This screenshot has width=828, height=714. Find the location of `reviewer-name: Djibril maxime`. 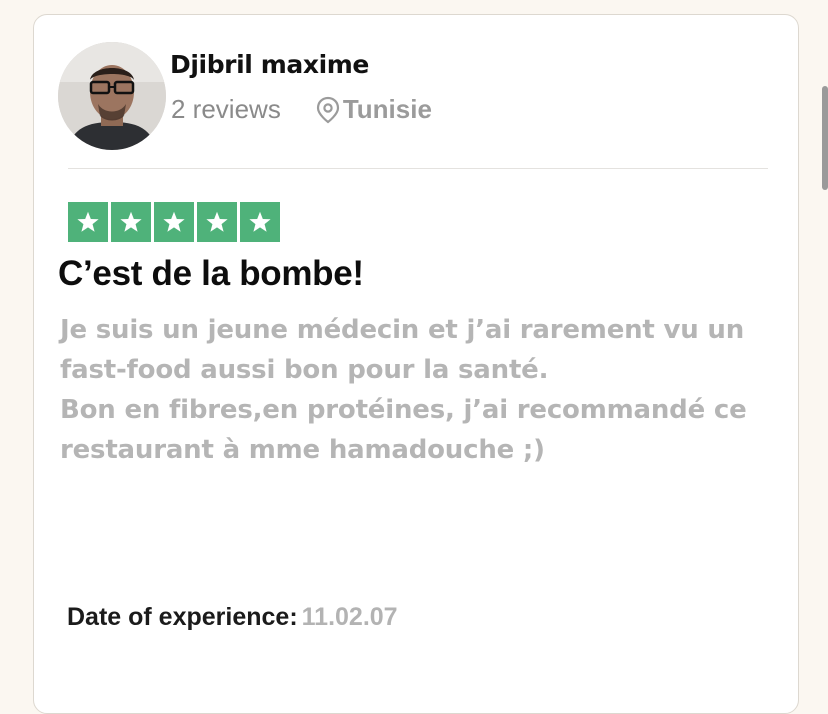

reviewer-name: Djibril maxime is located at coordinates (269, 64).